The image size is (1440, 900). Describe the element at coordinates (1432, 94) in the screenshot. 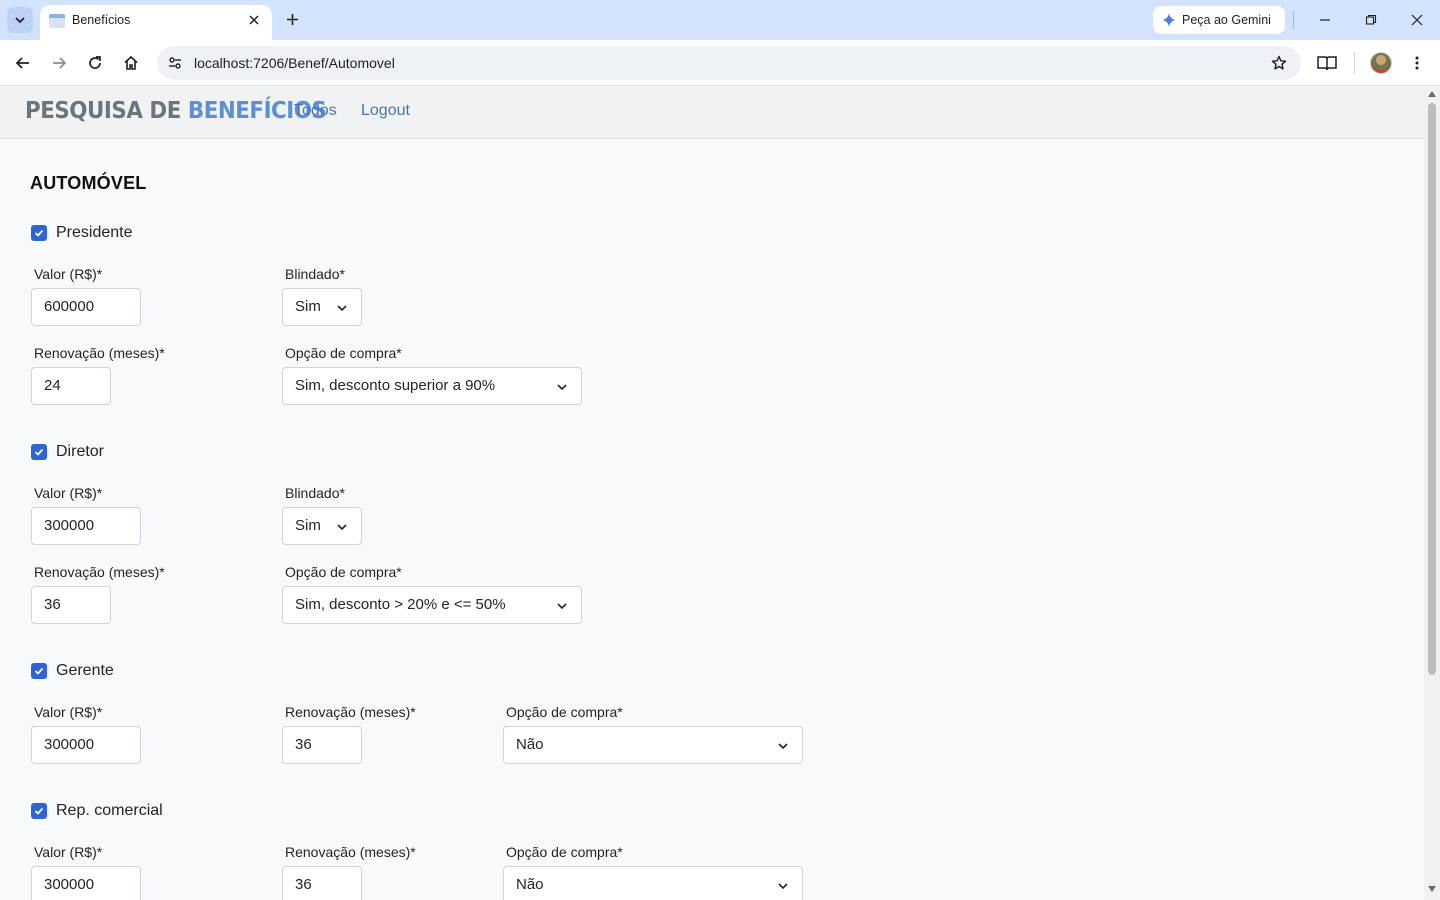

I see `scroll-up-arrow-icon` at that location.